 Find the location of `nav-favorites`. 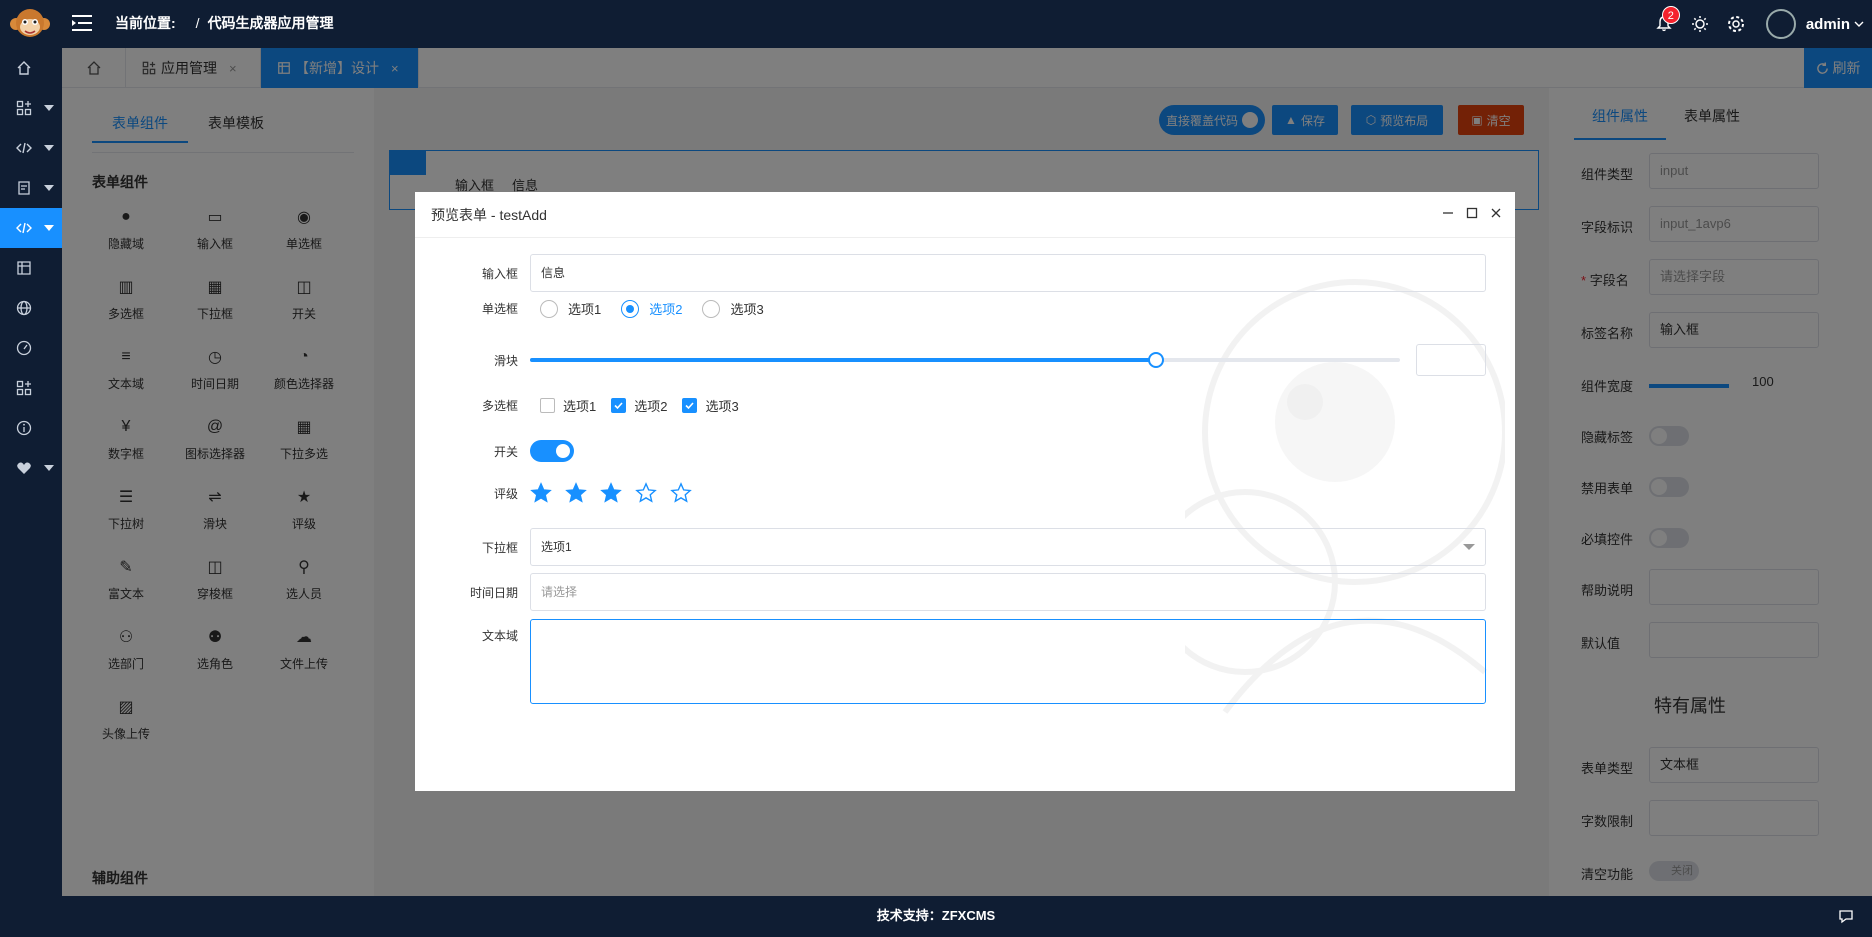

nav-favorites is located at coordinates (31, 468).